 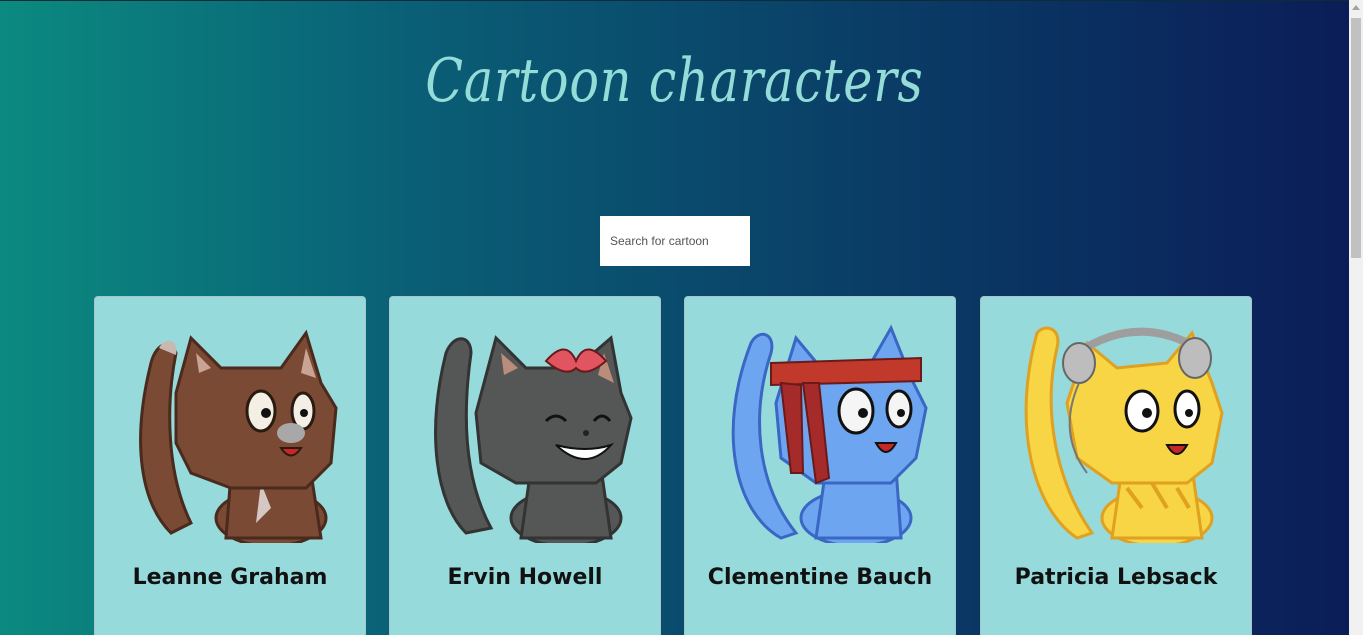 I want to click on card-name: Patricia Lebsack, so click(x=1116, y=577).